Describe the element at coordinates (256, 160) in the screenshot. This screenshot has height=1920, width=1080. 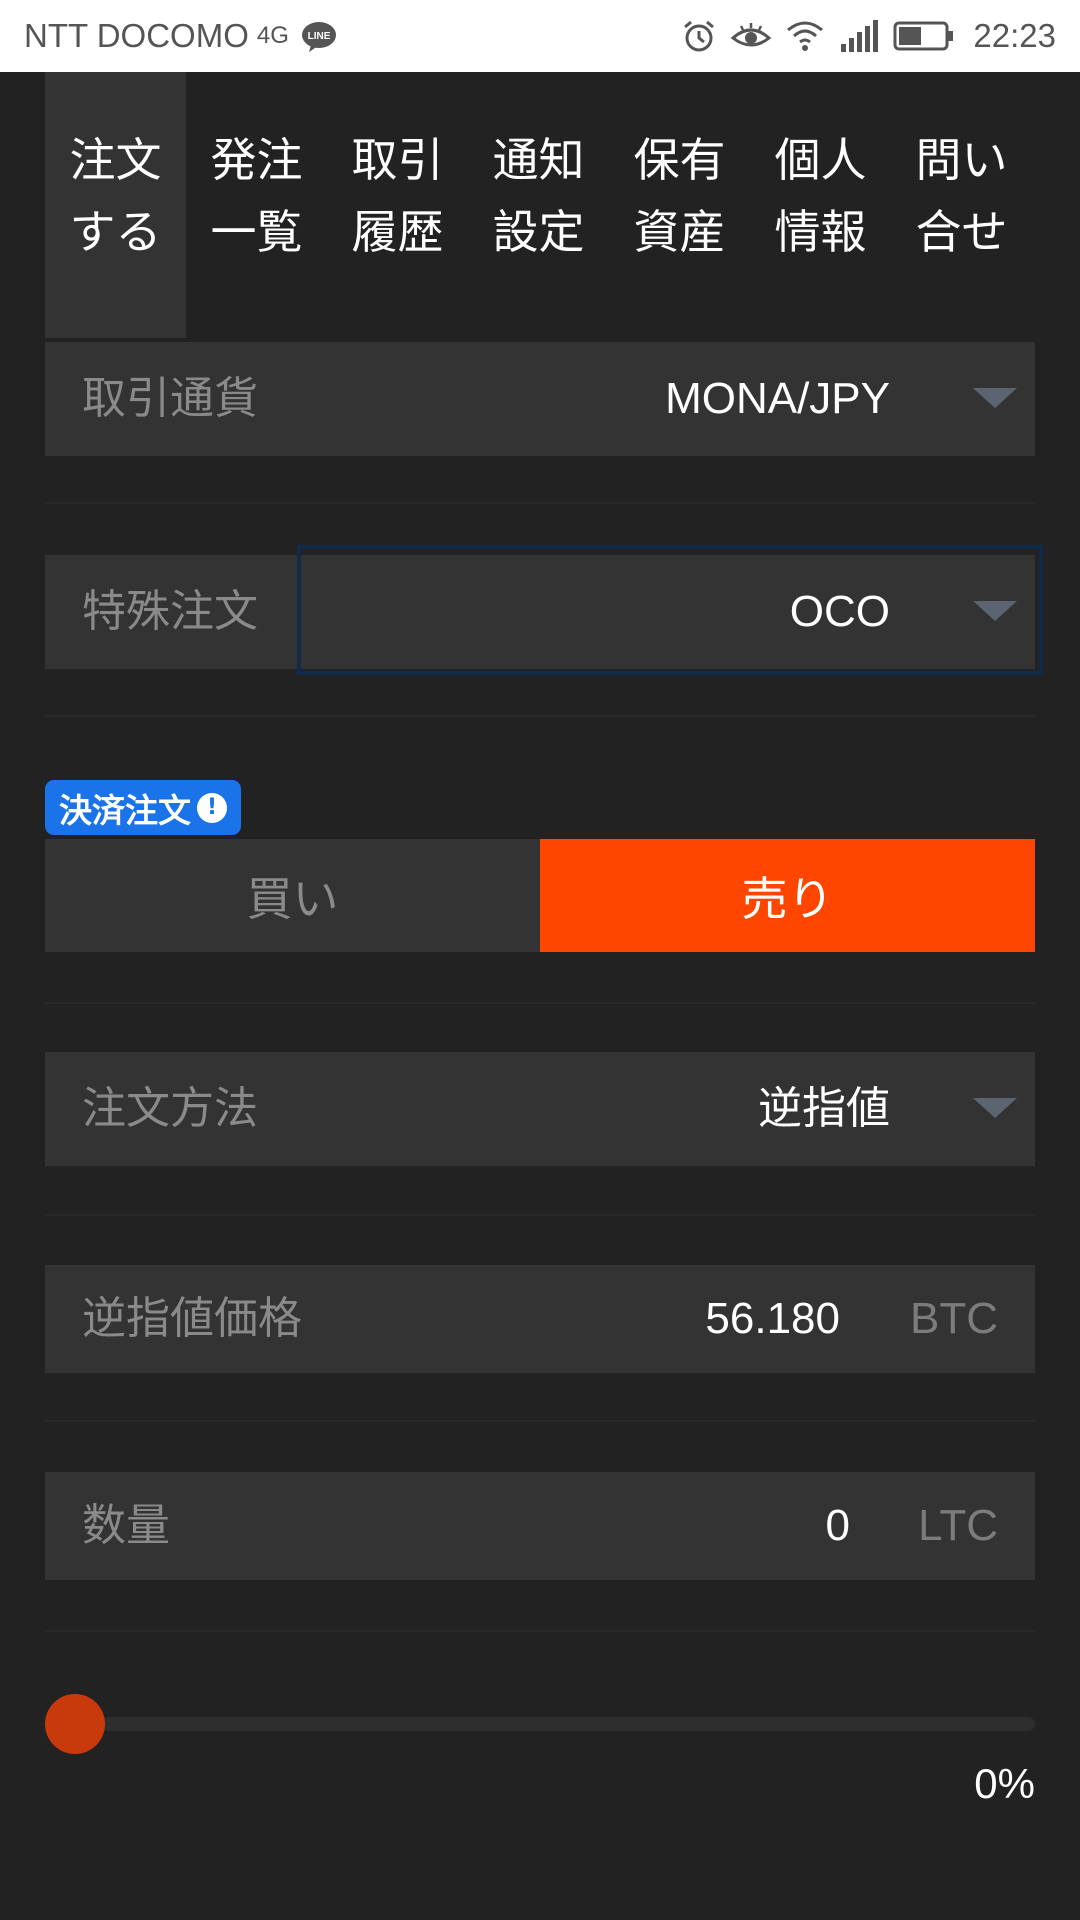
I see `tab-label-line1: 発注` at that location.